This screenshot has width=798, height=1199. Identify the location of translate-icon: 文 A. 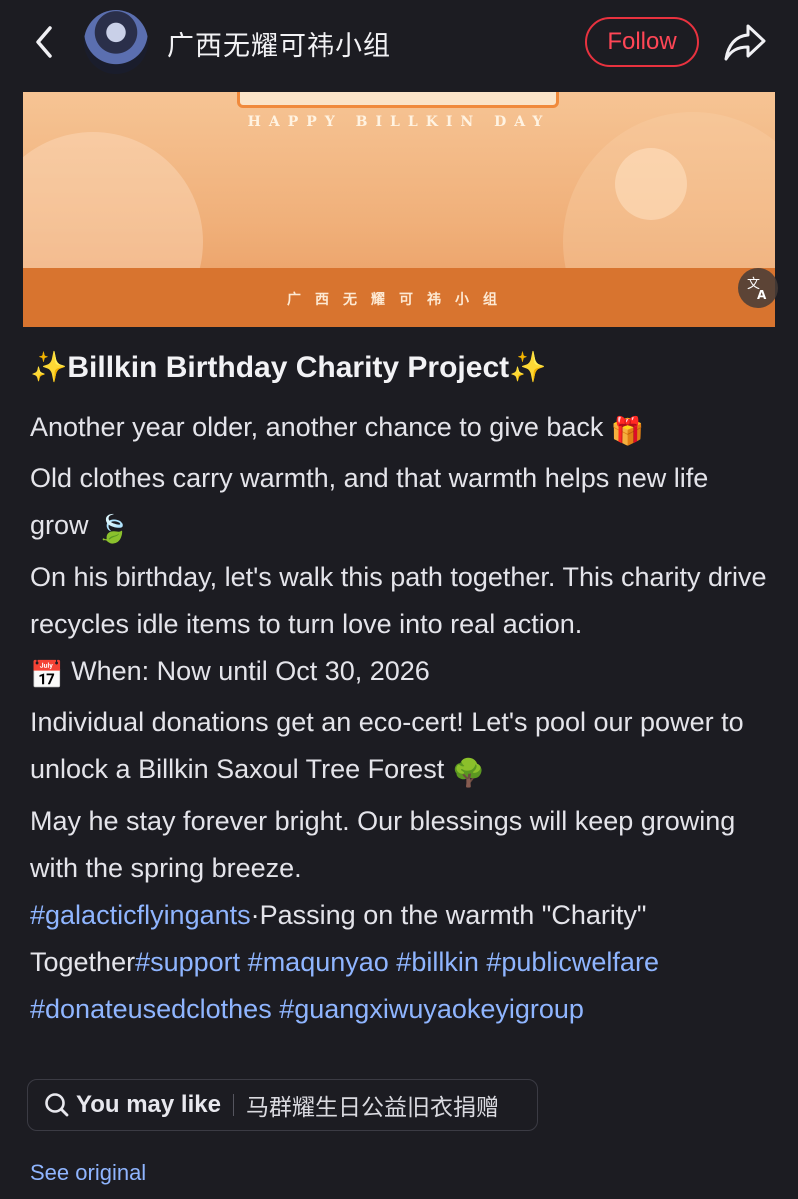
(757, 289).